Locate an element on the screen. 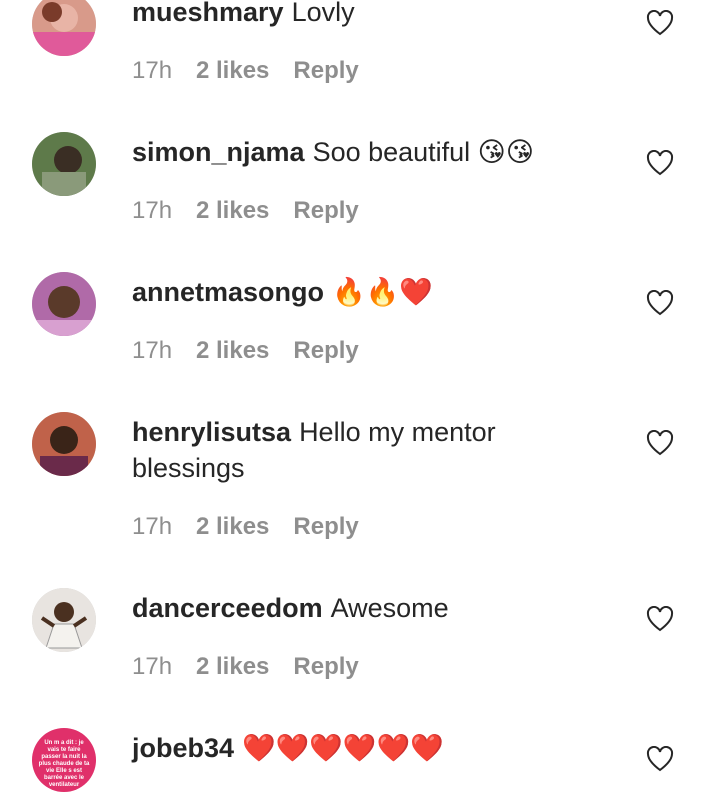 Image resolution: width=720 pixels, height=792 pixels. comment-text: henrylisutsa Hello my mentor blessings is located at coordinates (342, 450).